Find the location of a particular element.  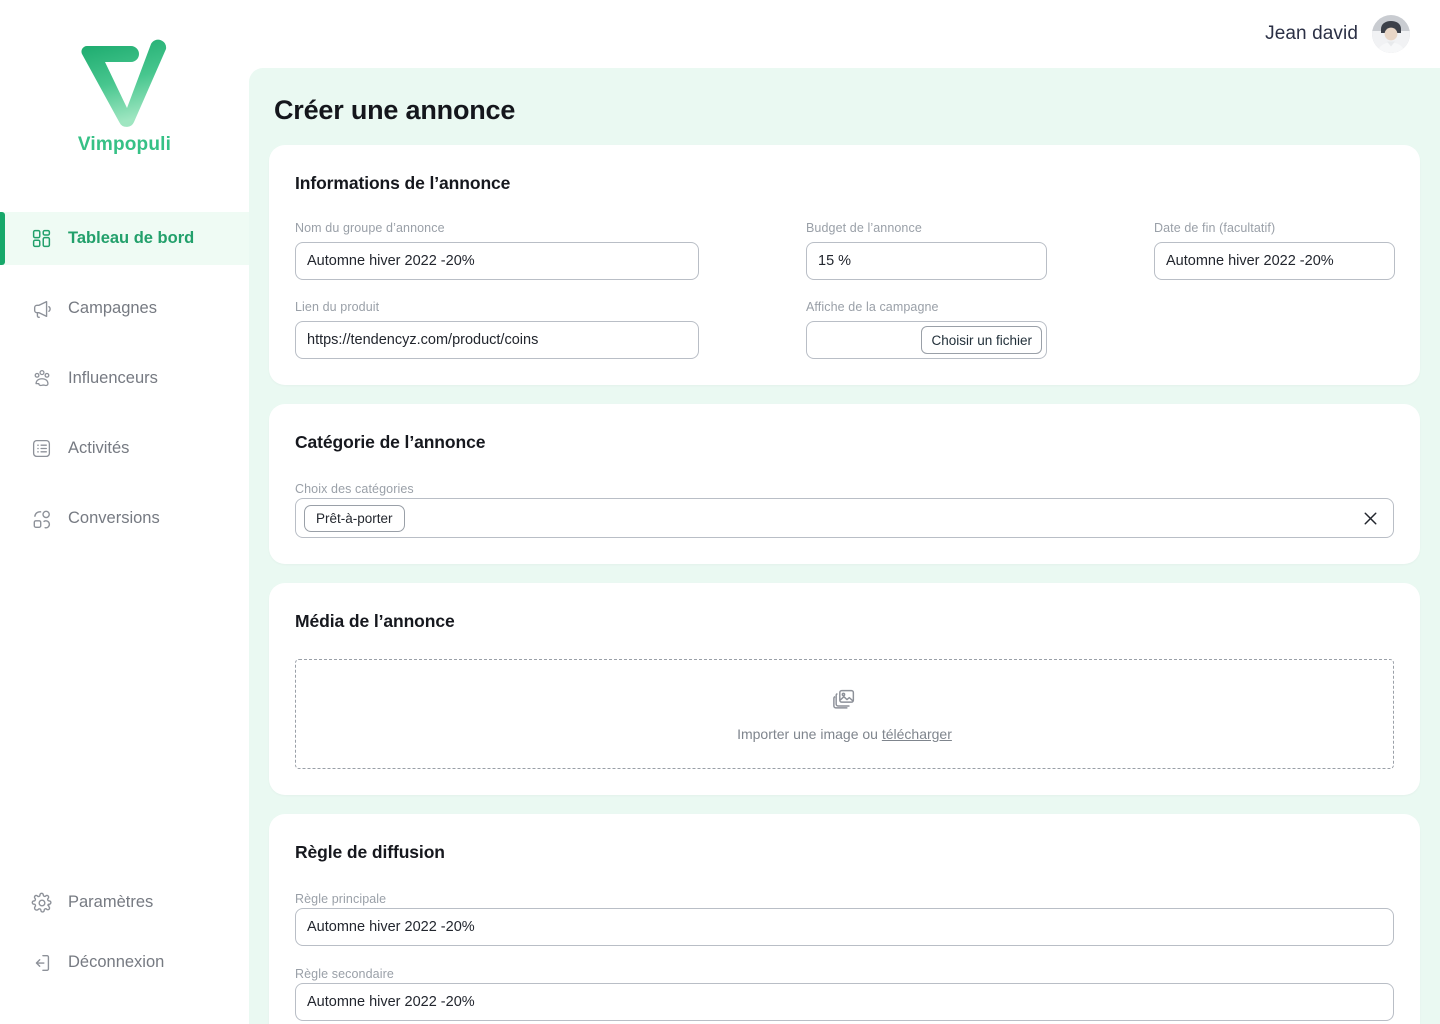

field-label: Nom du groupe d’annonce is located at coordinates (370, 228).